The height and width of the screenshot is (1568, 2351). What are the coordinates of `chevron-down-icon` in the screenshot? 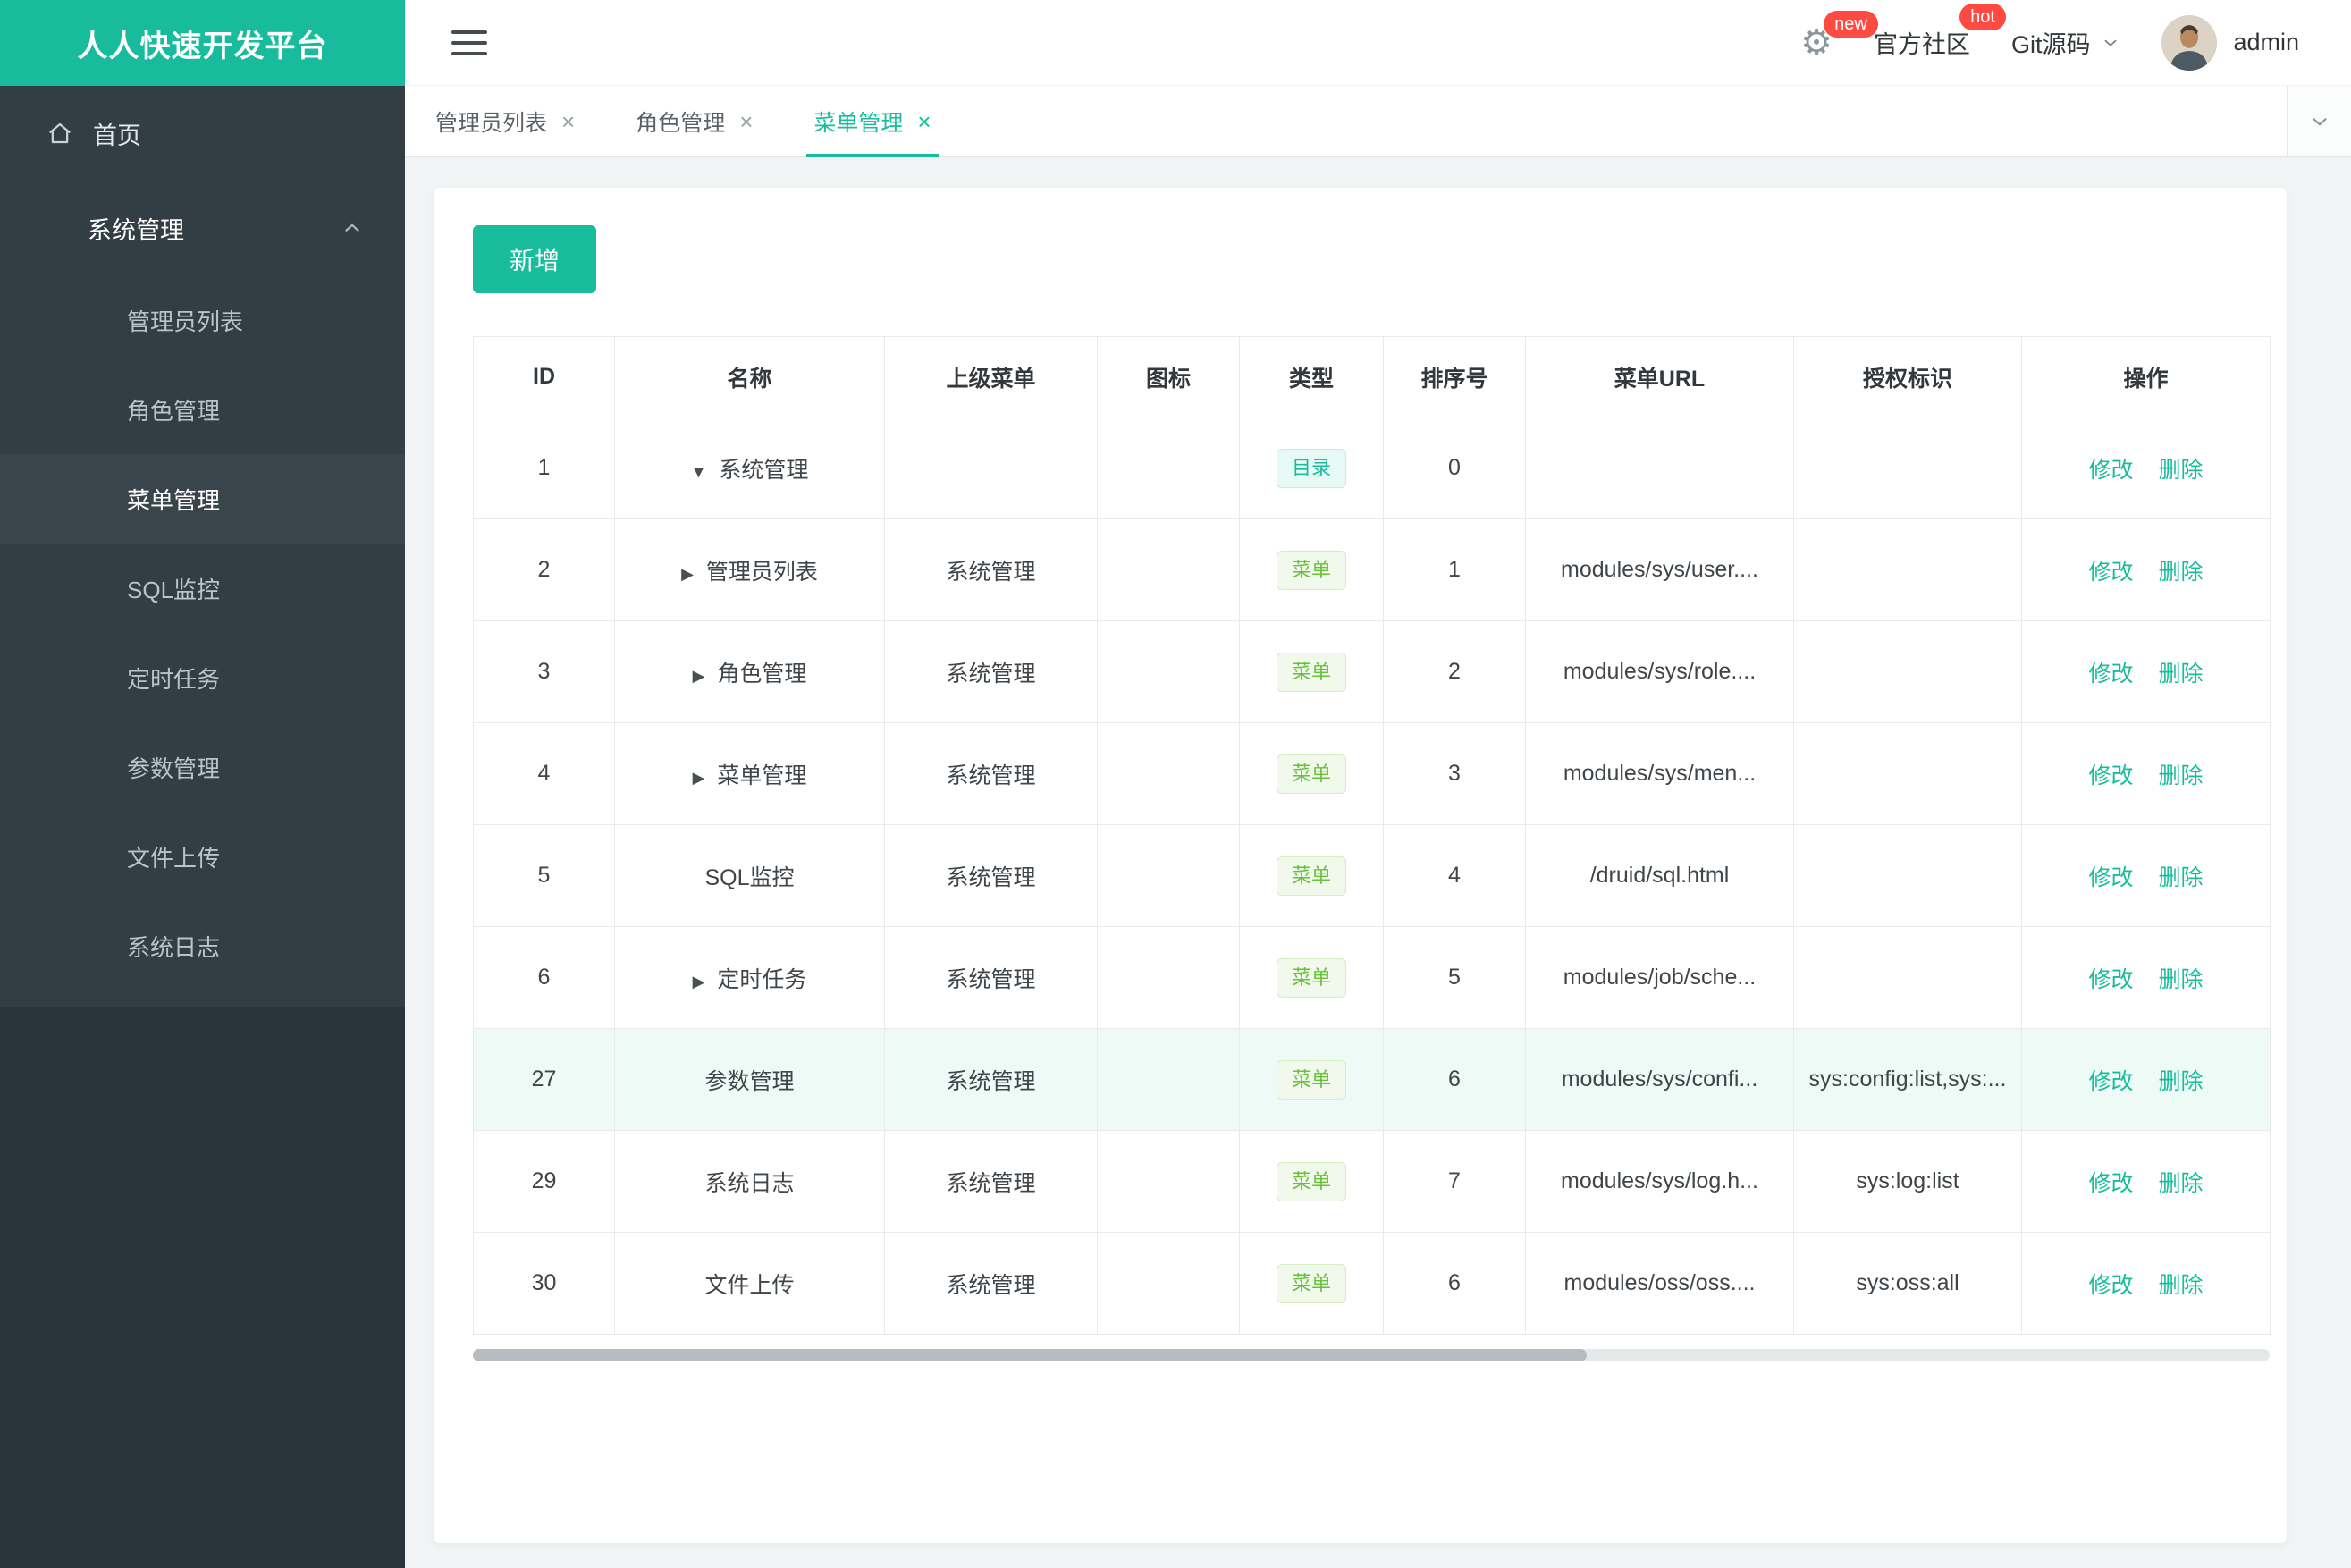 It's located at (2319, 121).